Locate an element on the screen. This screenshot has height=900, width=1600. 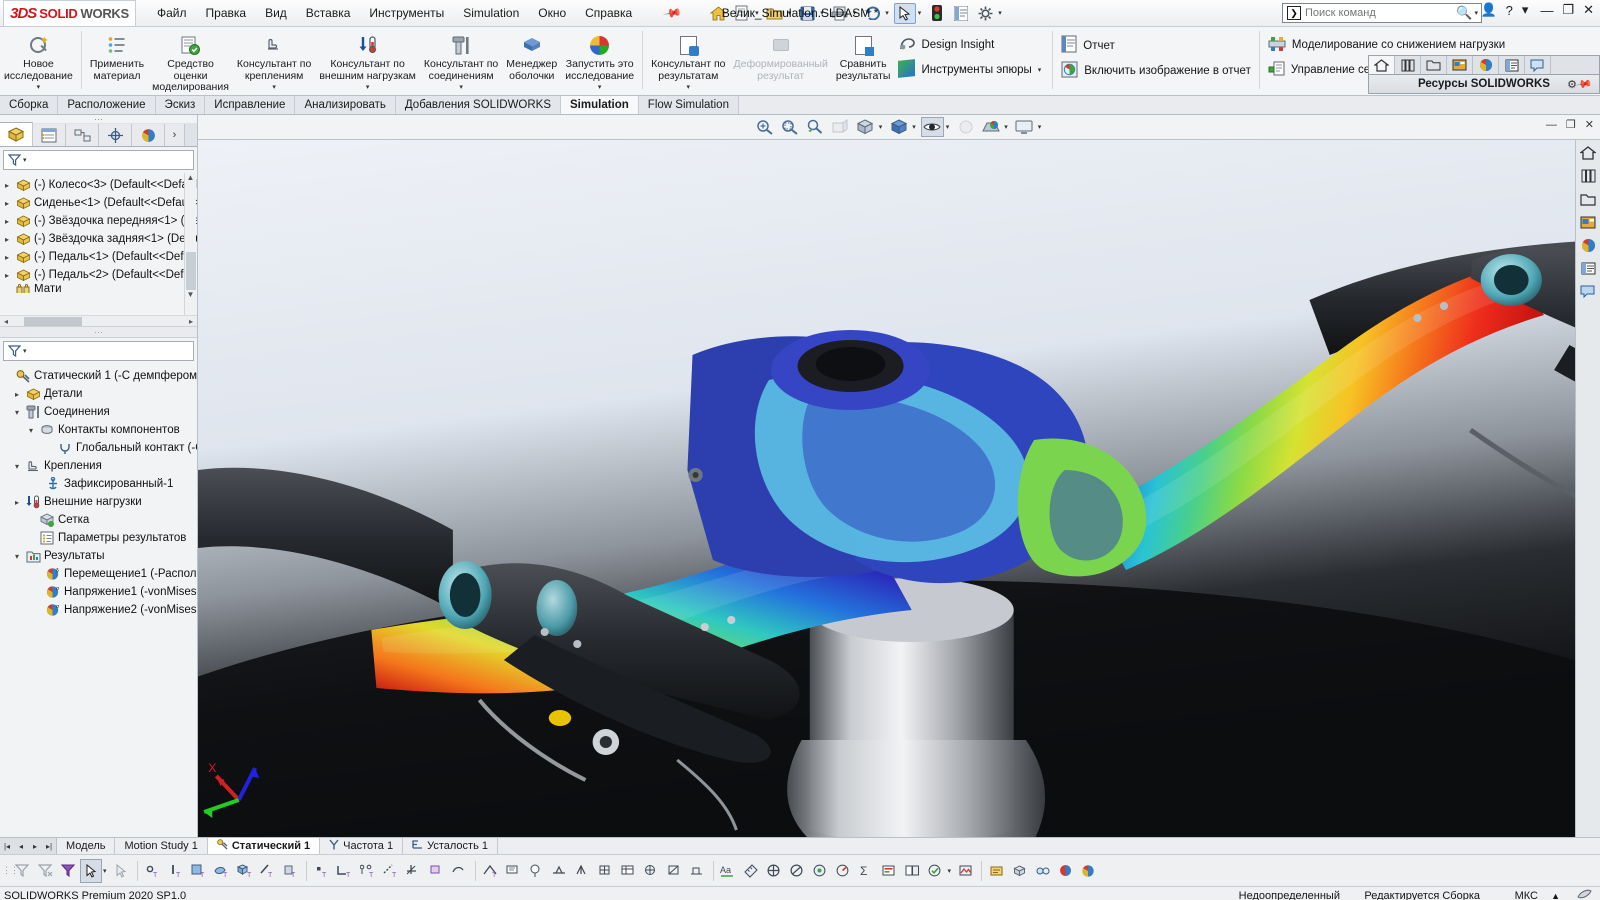
design-library-icon is located at coordinates (1588, 176).